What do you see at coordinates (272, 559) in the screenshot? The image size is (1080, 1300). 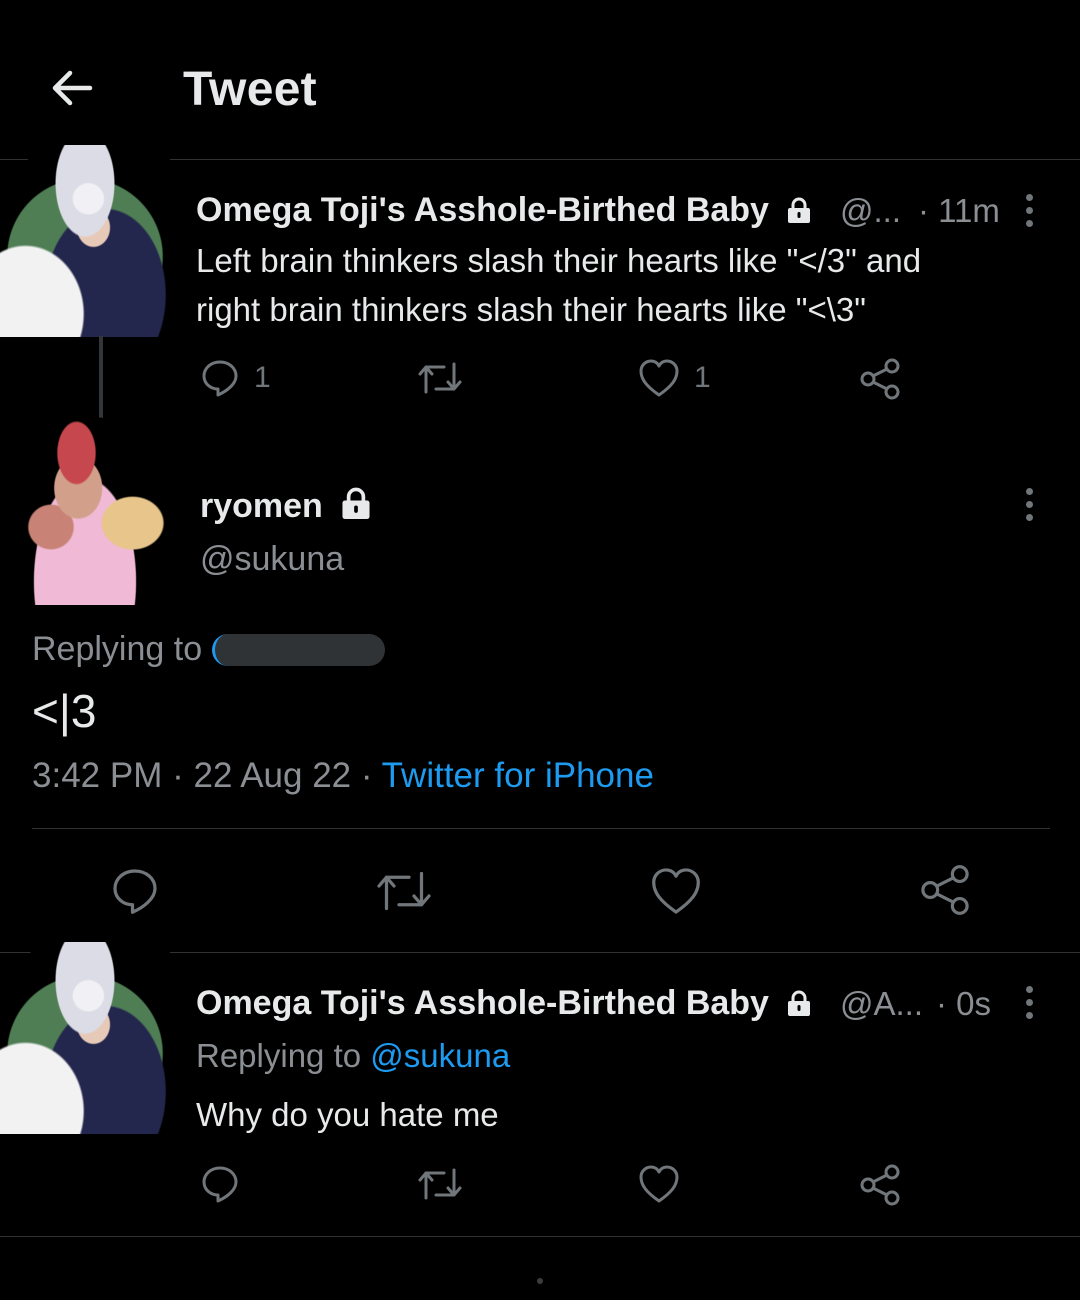 I see `author-handle: @sukuna` at bounding box center [272, 559].